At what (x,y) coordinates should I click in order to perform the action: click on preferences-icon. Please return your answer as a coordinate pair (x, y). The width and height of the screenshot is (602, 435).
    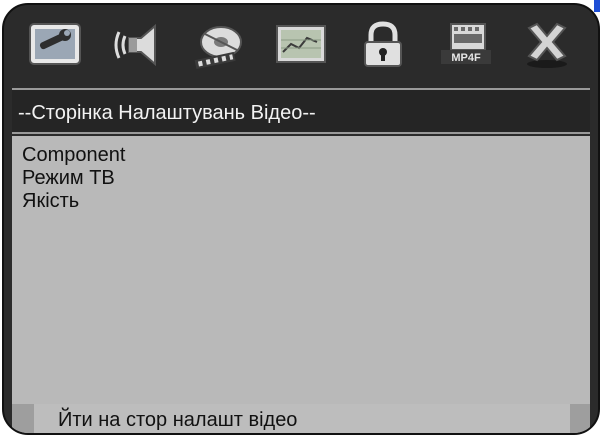
    Looking at the image, I should click on (301, 45).